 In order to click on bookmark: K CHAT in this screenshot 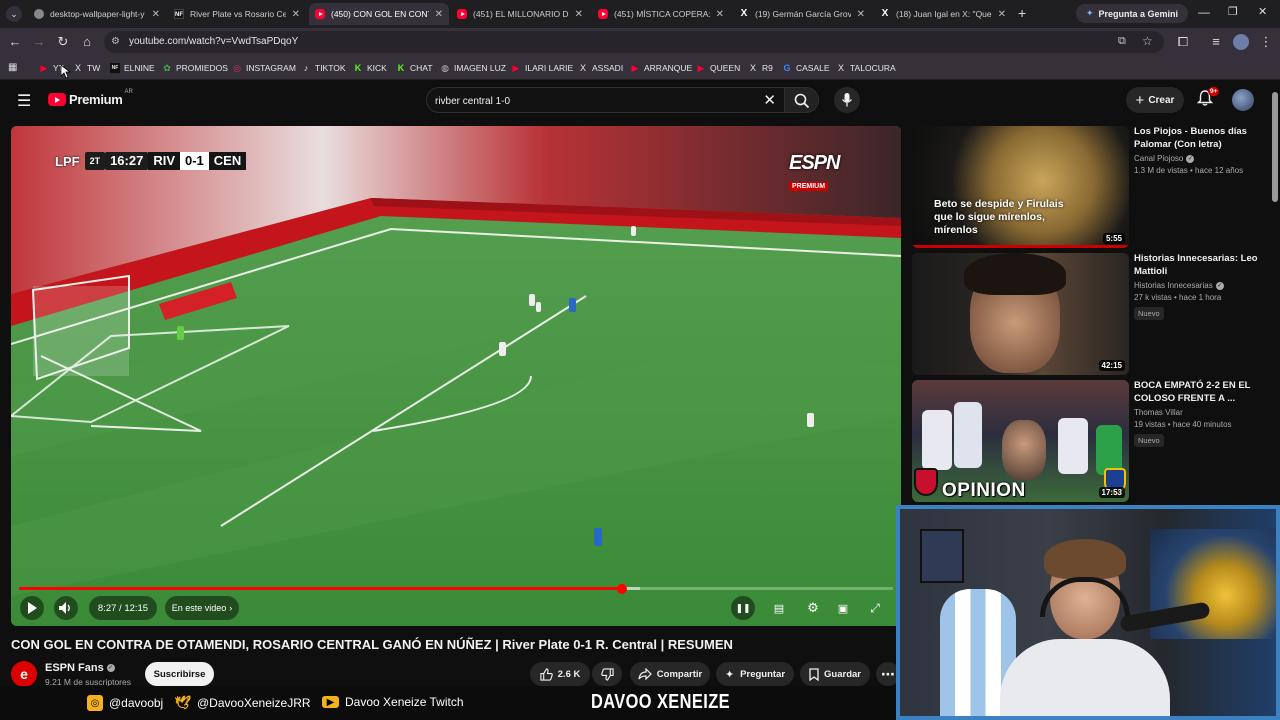, I will do `click(414, 68)`.